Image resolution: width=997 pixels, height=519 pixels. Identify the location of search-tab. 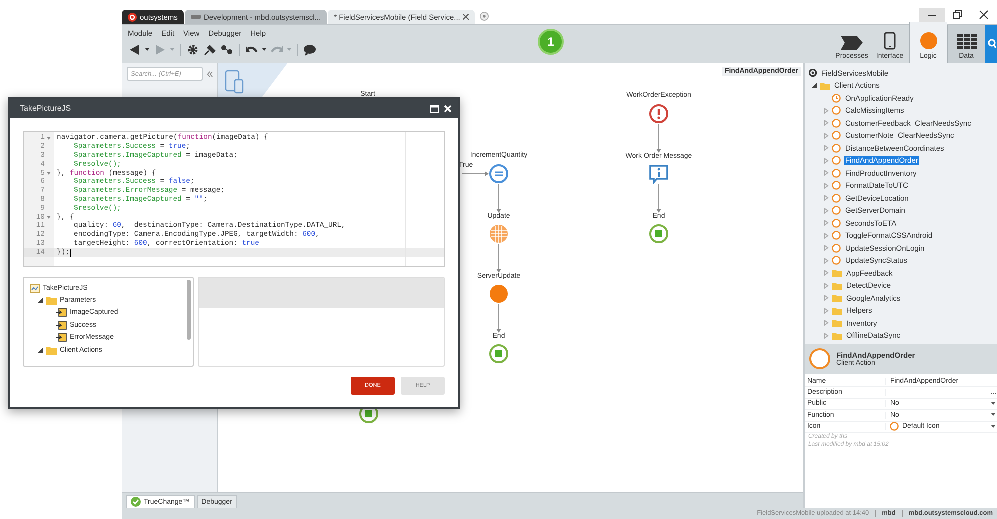
(991, 44).